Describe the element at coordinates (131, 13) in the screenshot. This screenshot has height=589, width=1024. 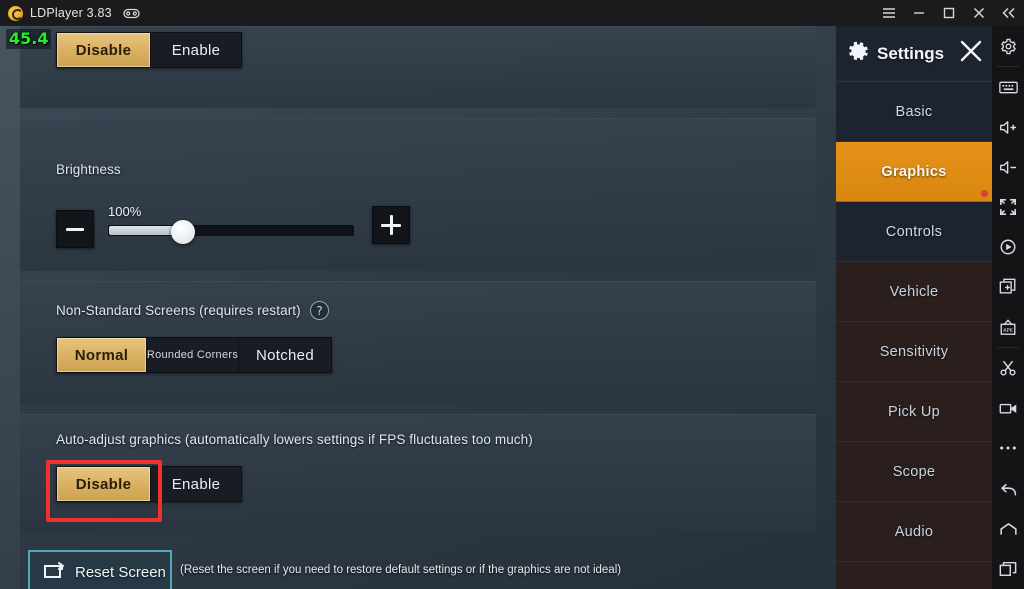
I see `gamepad-icon` at that location.